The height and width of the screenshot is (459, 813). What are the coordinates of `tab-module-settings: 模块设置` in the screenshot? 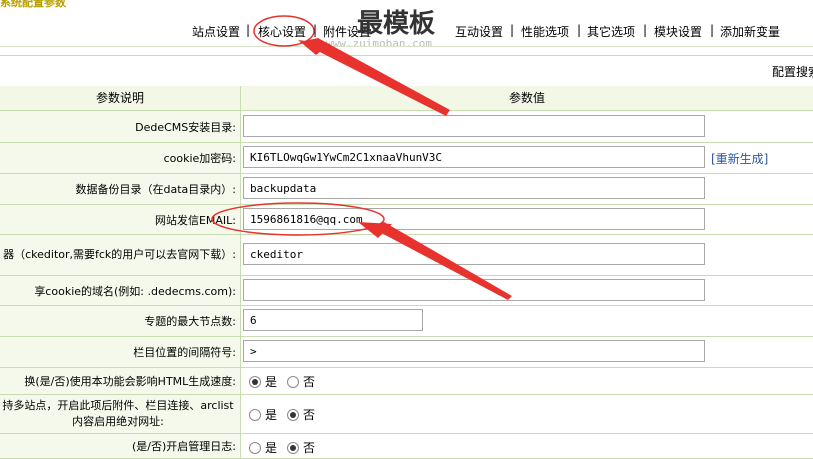 It's located at (678, 31).